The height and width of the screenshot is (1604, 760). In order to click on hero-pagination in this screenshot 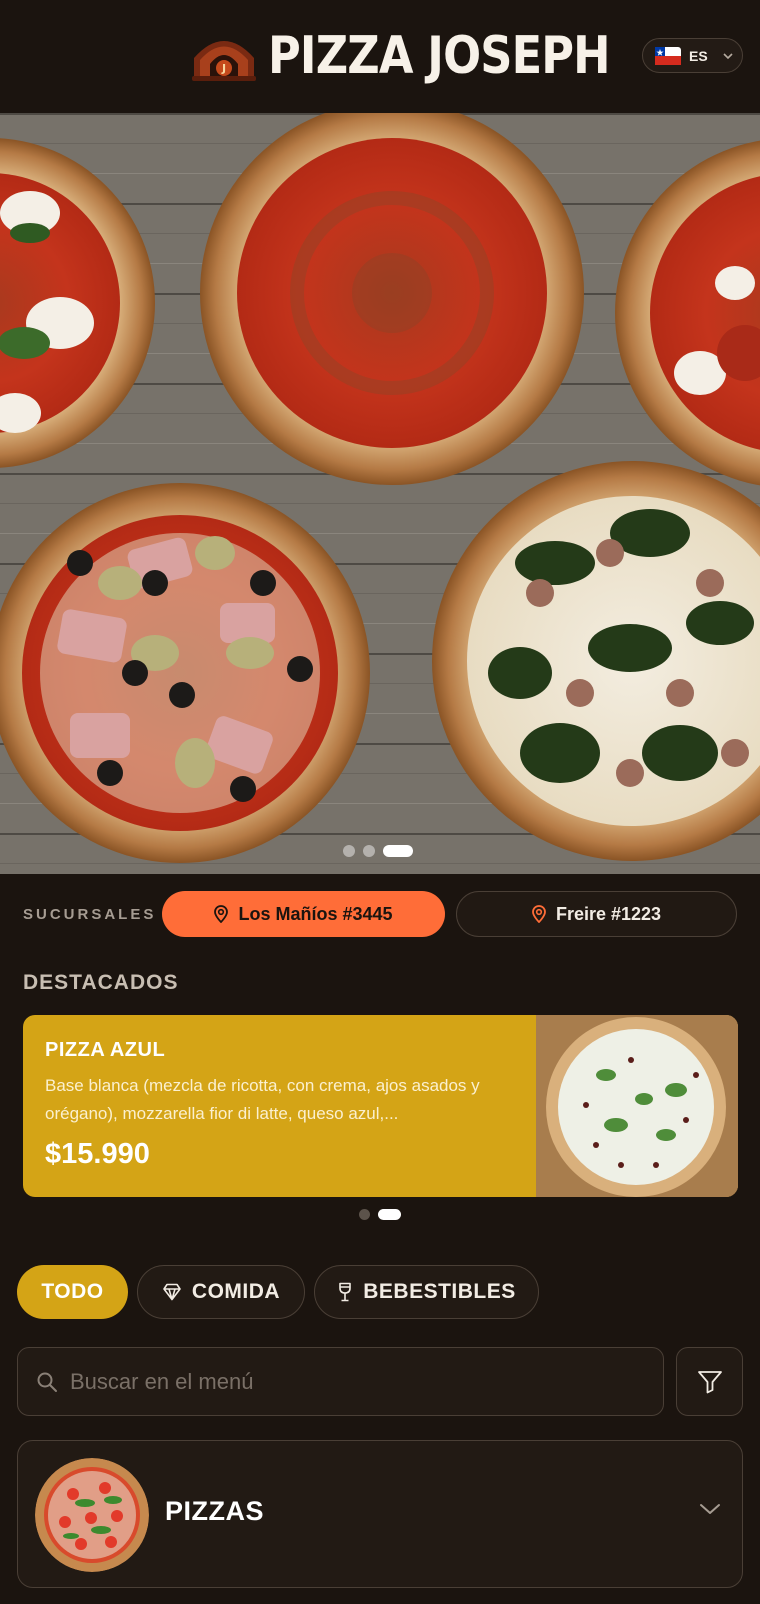, I will do `click(378, 851)`.